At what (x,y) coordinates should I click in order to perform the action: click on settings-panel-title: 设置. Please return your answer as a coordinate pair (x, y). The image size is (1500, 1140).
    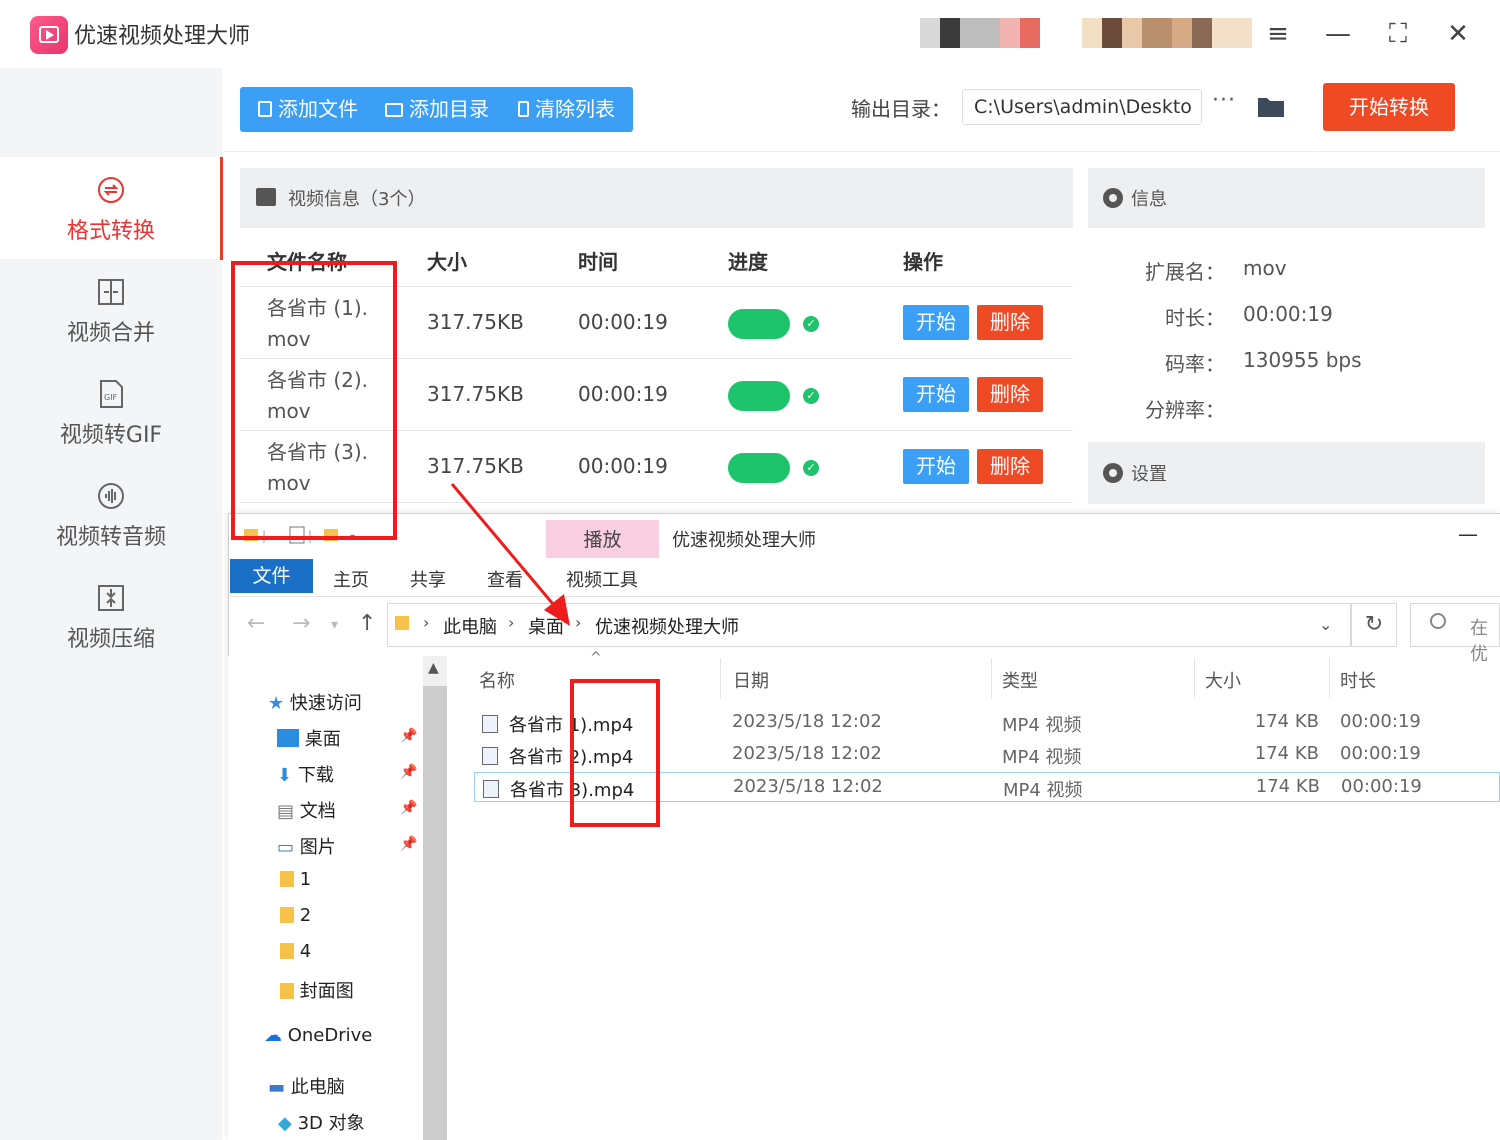
    Looking at the image, I should click on (1149, 474).